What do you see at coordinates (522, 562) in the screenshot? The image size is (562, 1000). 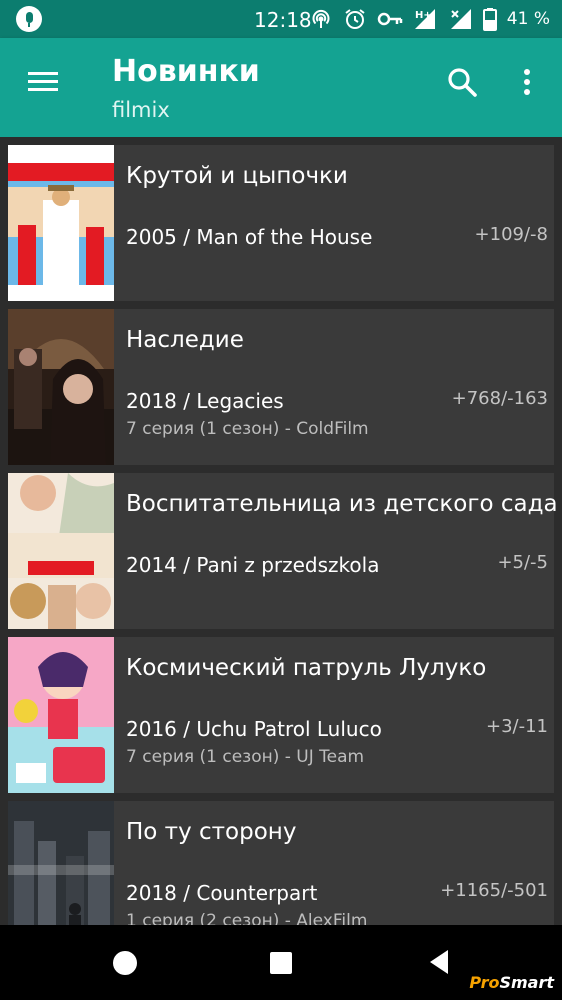 I see `movie-votes: +5/-5` at bounding box center [522, 562].